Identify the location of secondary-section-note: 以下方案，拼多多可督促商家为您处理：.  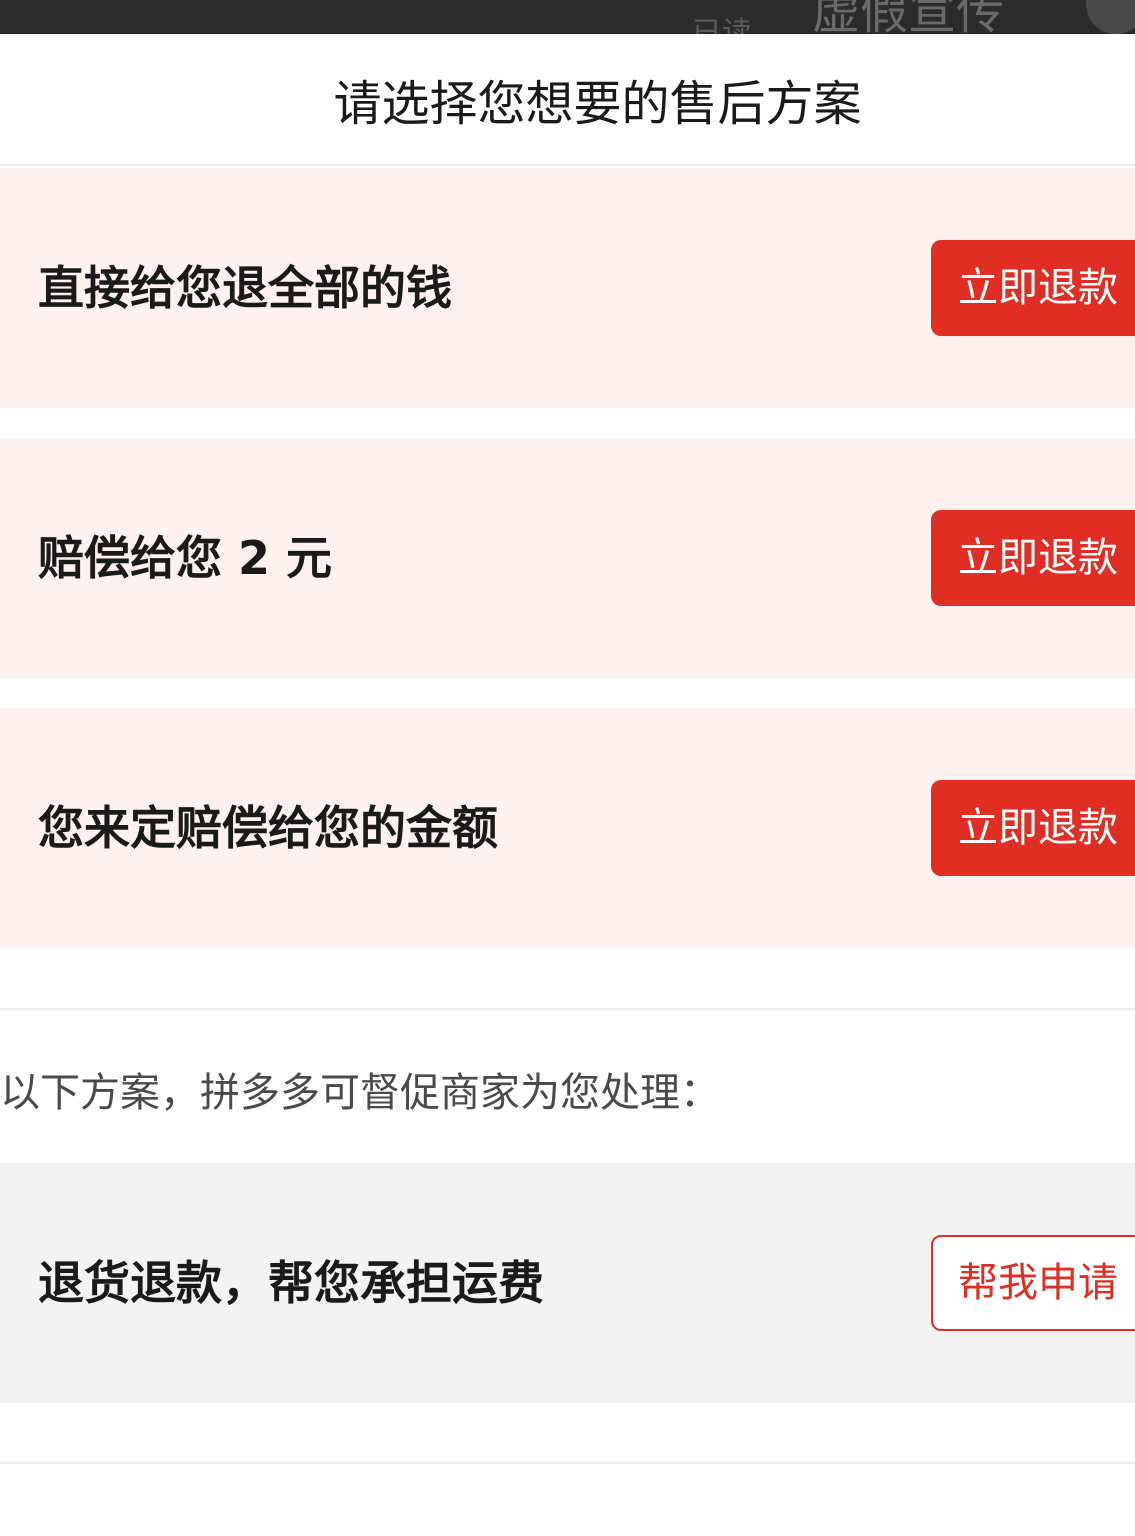
(360, 1093).